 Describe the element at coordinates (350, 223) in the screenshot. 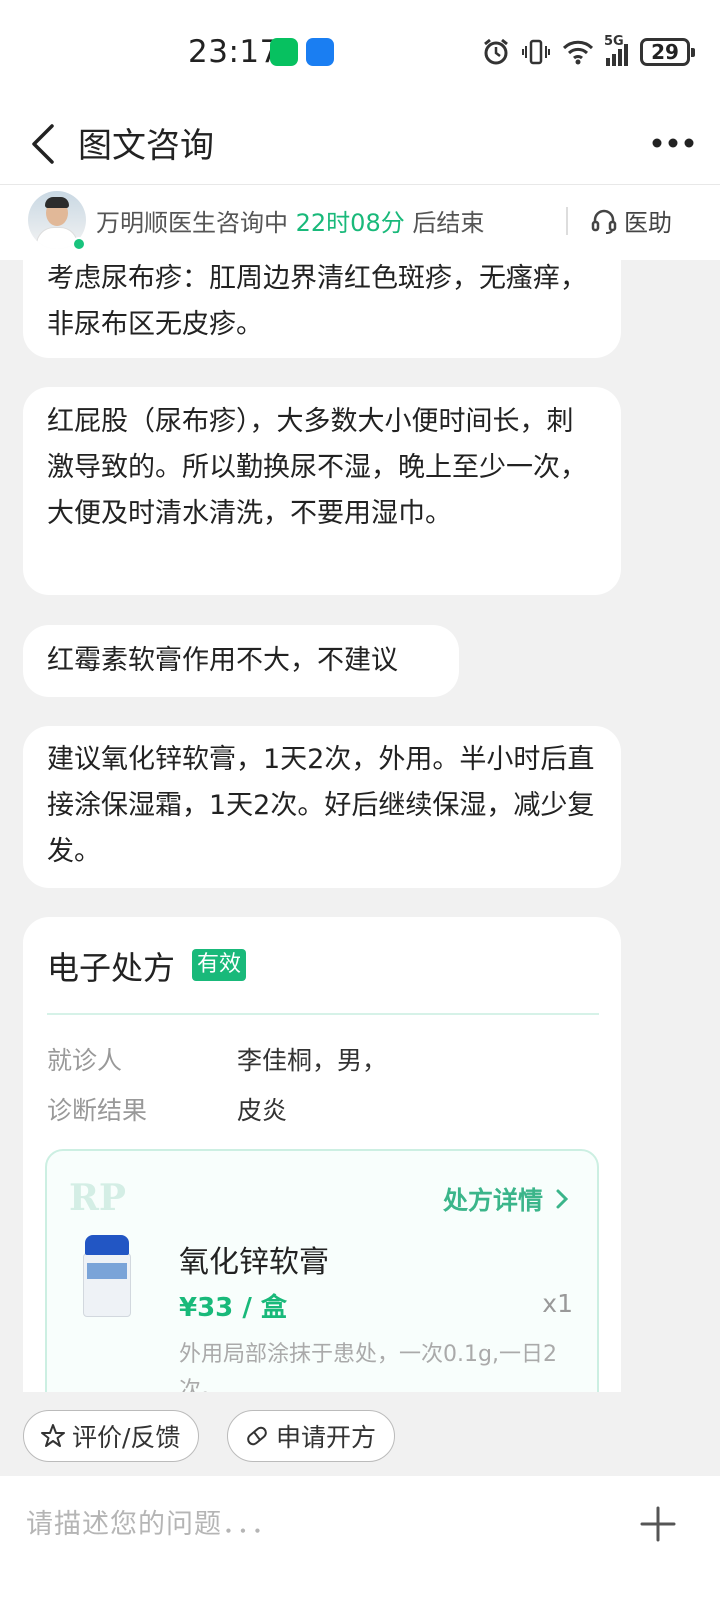

I see `consult-remaining-time: 22时08分` at that location.